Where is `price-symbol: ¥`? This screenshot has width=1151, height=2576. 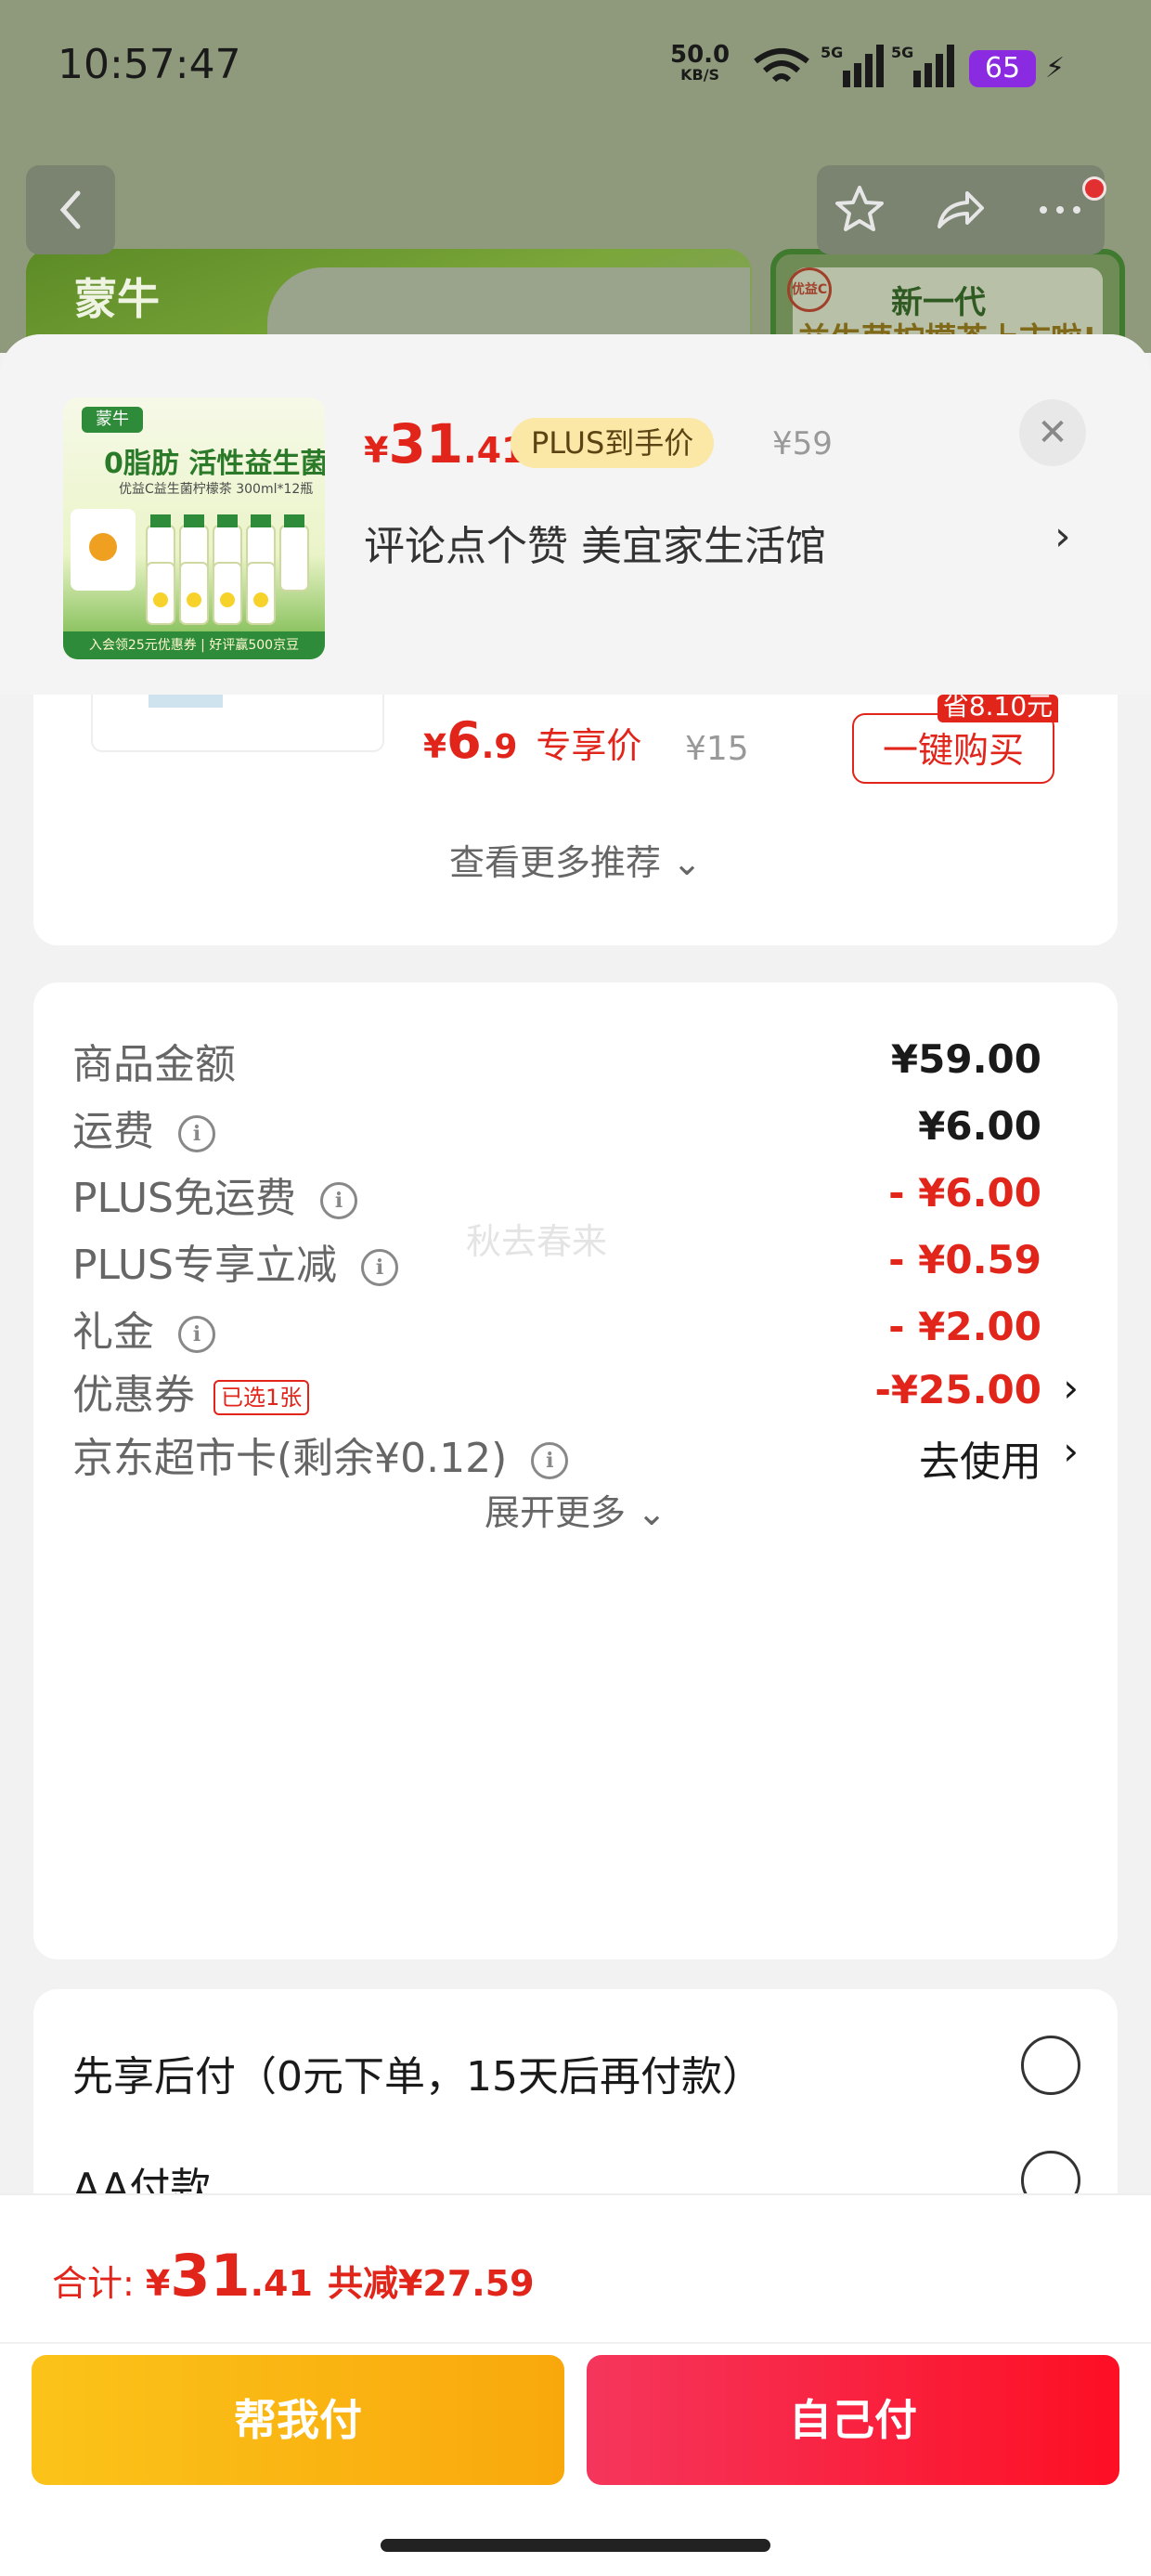 price-symbol: ¥ is located at coordinates (376, 451).